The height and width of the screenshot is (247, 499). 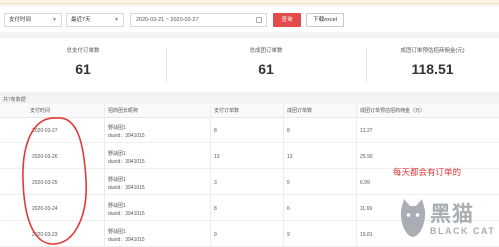 I want to click on date-range-value: 2020-03-21 ~ 2020-03-27, so click(x=167, y=20).